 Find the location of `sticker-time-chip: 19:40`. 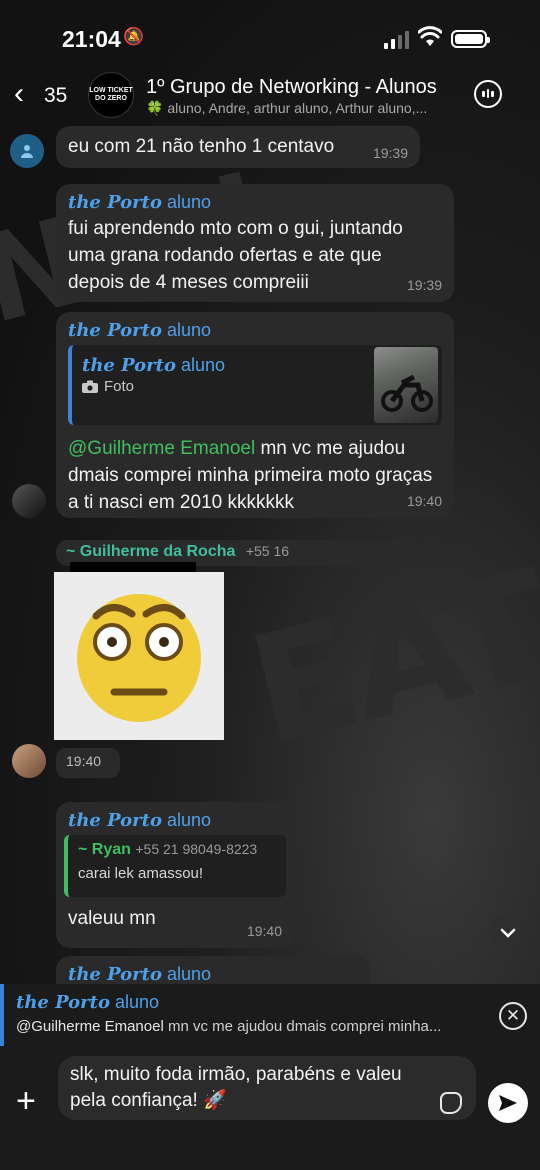

sticker-time-chip: 19:40 is located at coordinates (88, 763).